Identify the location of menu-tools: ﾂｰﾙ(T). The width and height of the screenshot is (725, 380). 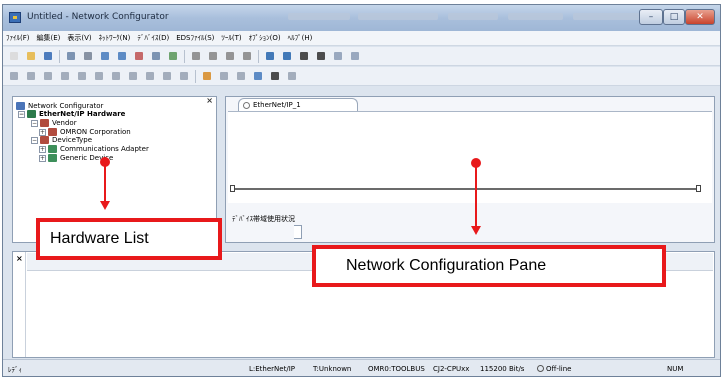
(231, 38).